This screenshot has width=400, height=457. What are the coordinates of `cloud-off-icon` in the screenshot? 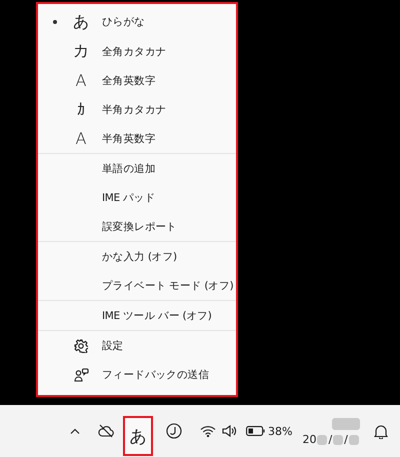 It's located at (106, 431).